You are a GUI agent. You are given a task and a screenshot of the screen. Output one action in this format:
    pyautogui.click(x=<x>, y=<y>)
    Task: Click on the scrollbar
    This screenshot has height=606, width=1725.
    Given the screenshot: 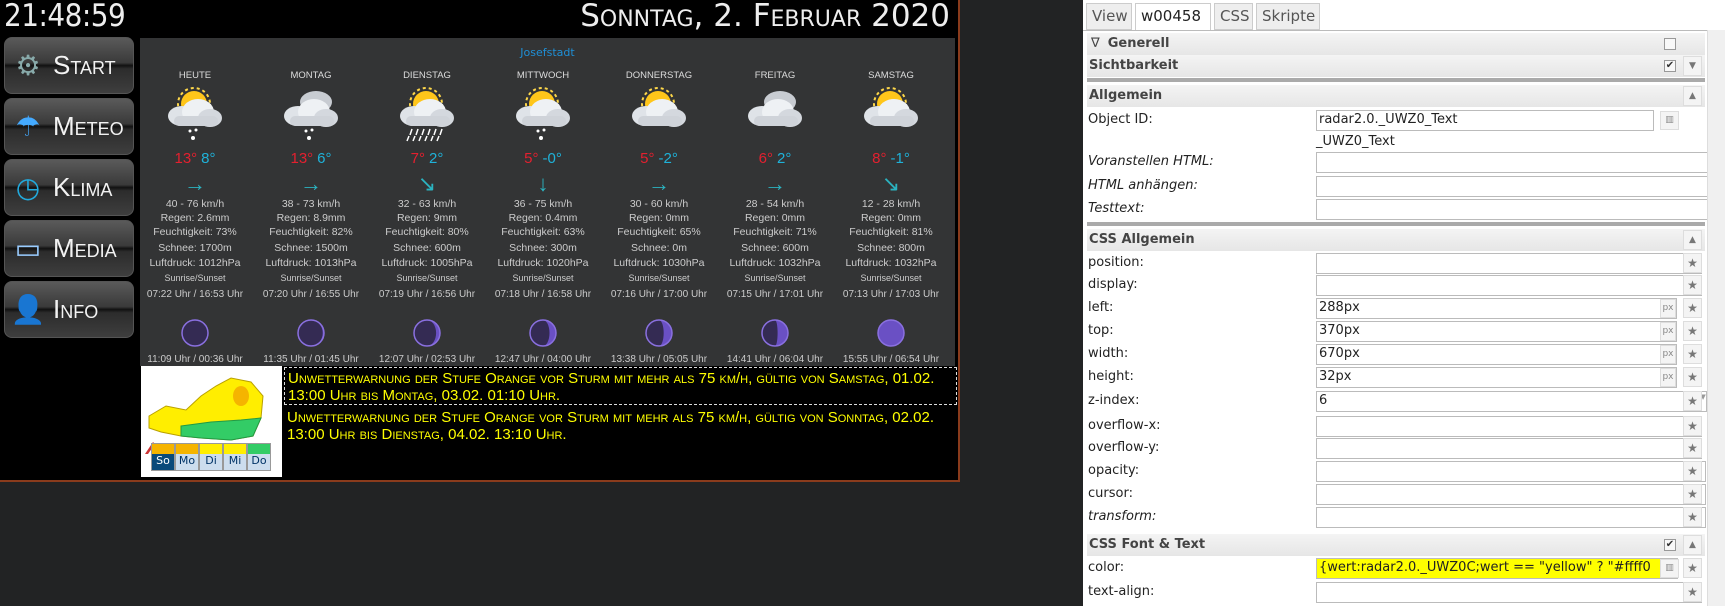 What is the action you would take?
    pyautogui.click(x=1716, y=318)
    